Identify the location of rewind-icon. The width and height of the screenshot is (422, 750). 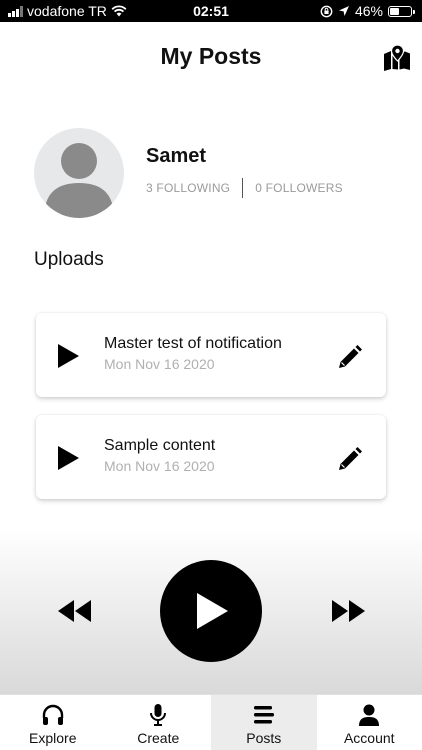
(74, 611).